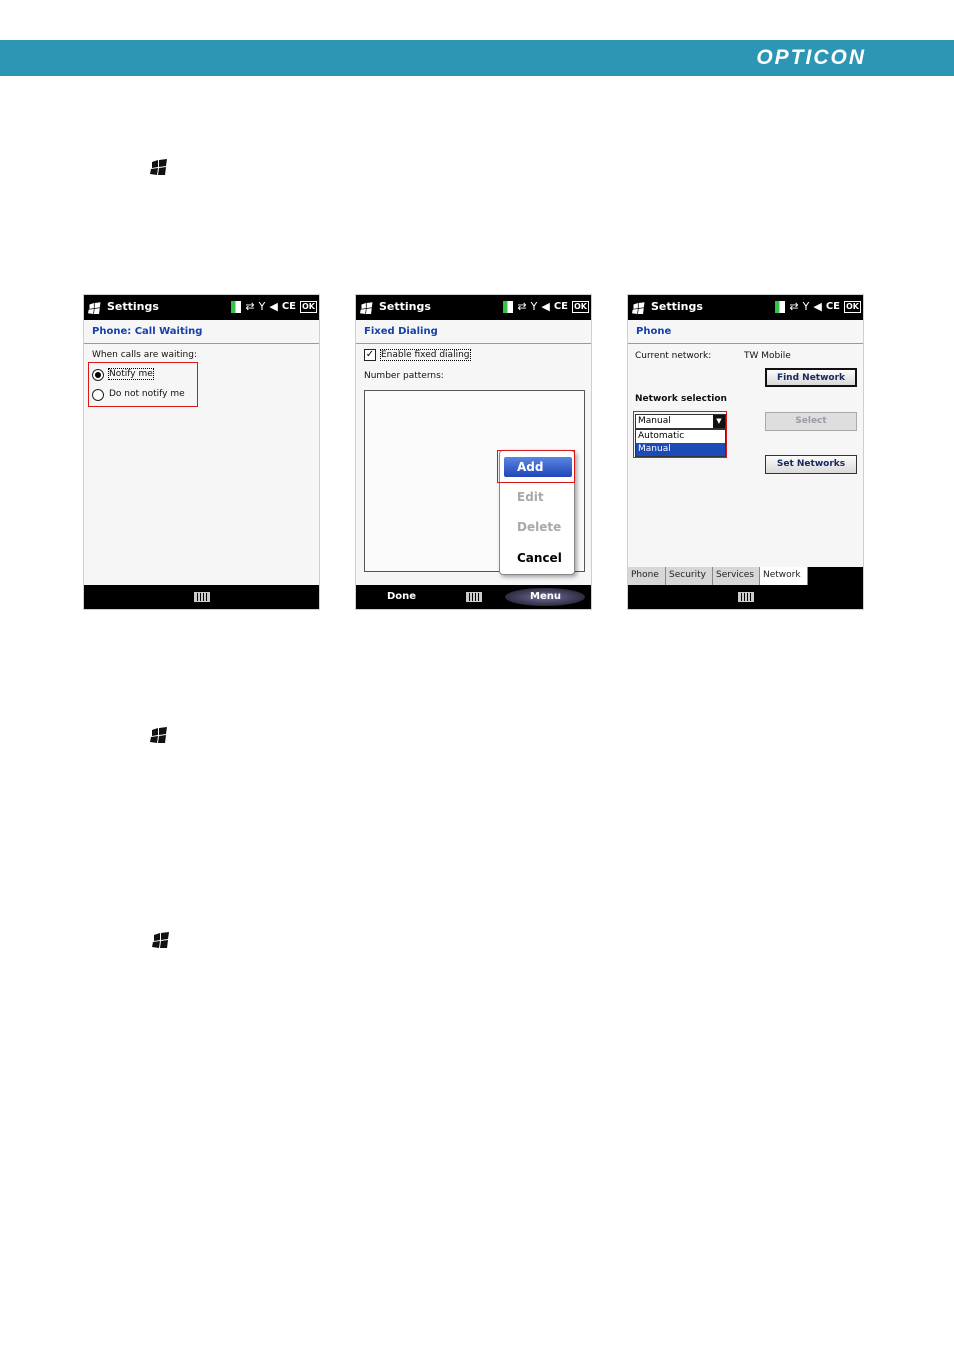  I want to click on set-networks-button: Set Networks, so click(811, 464).